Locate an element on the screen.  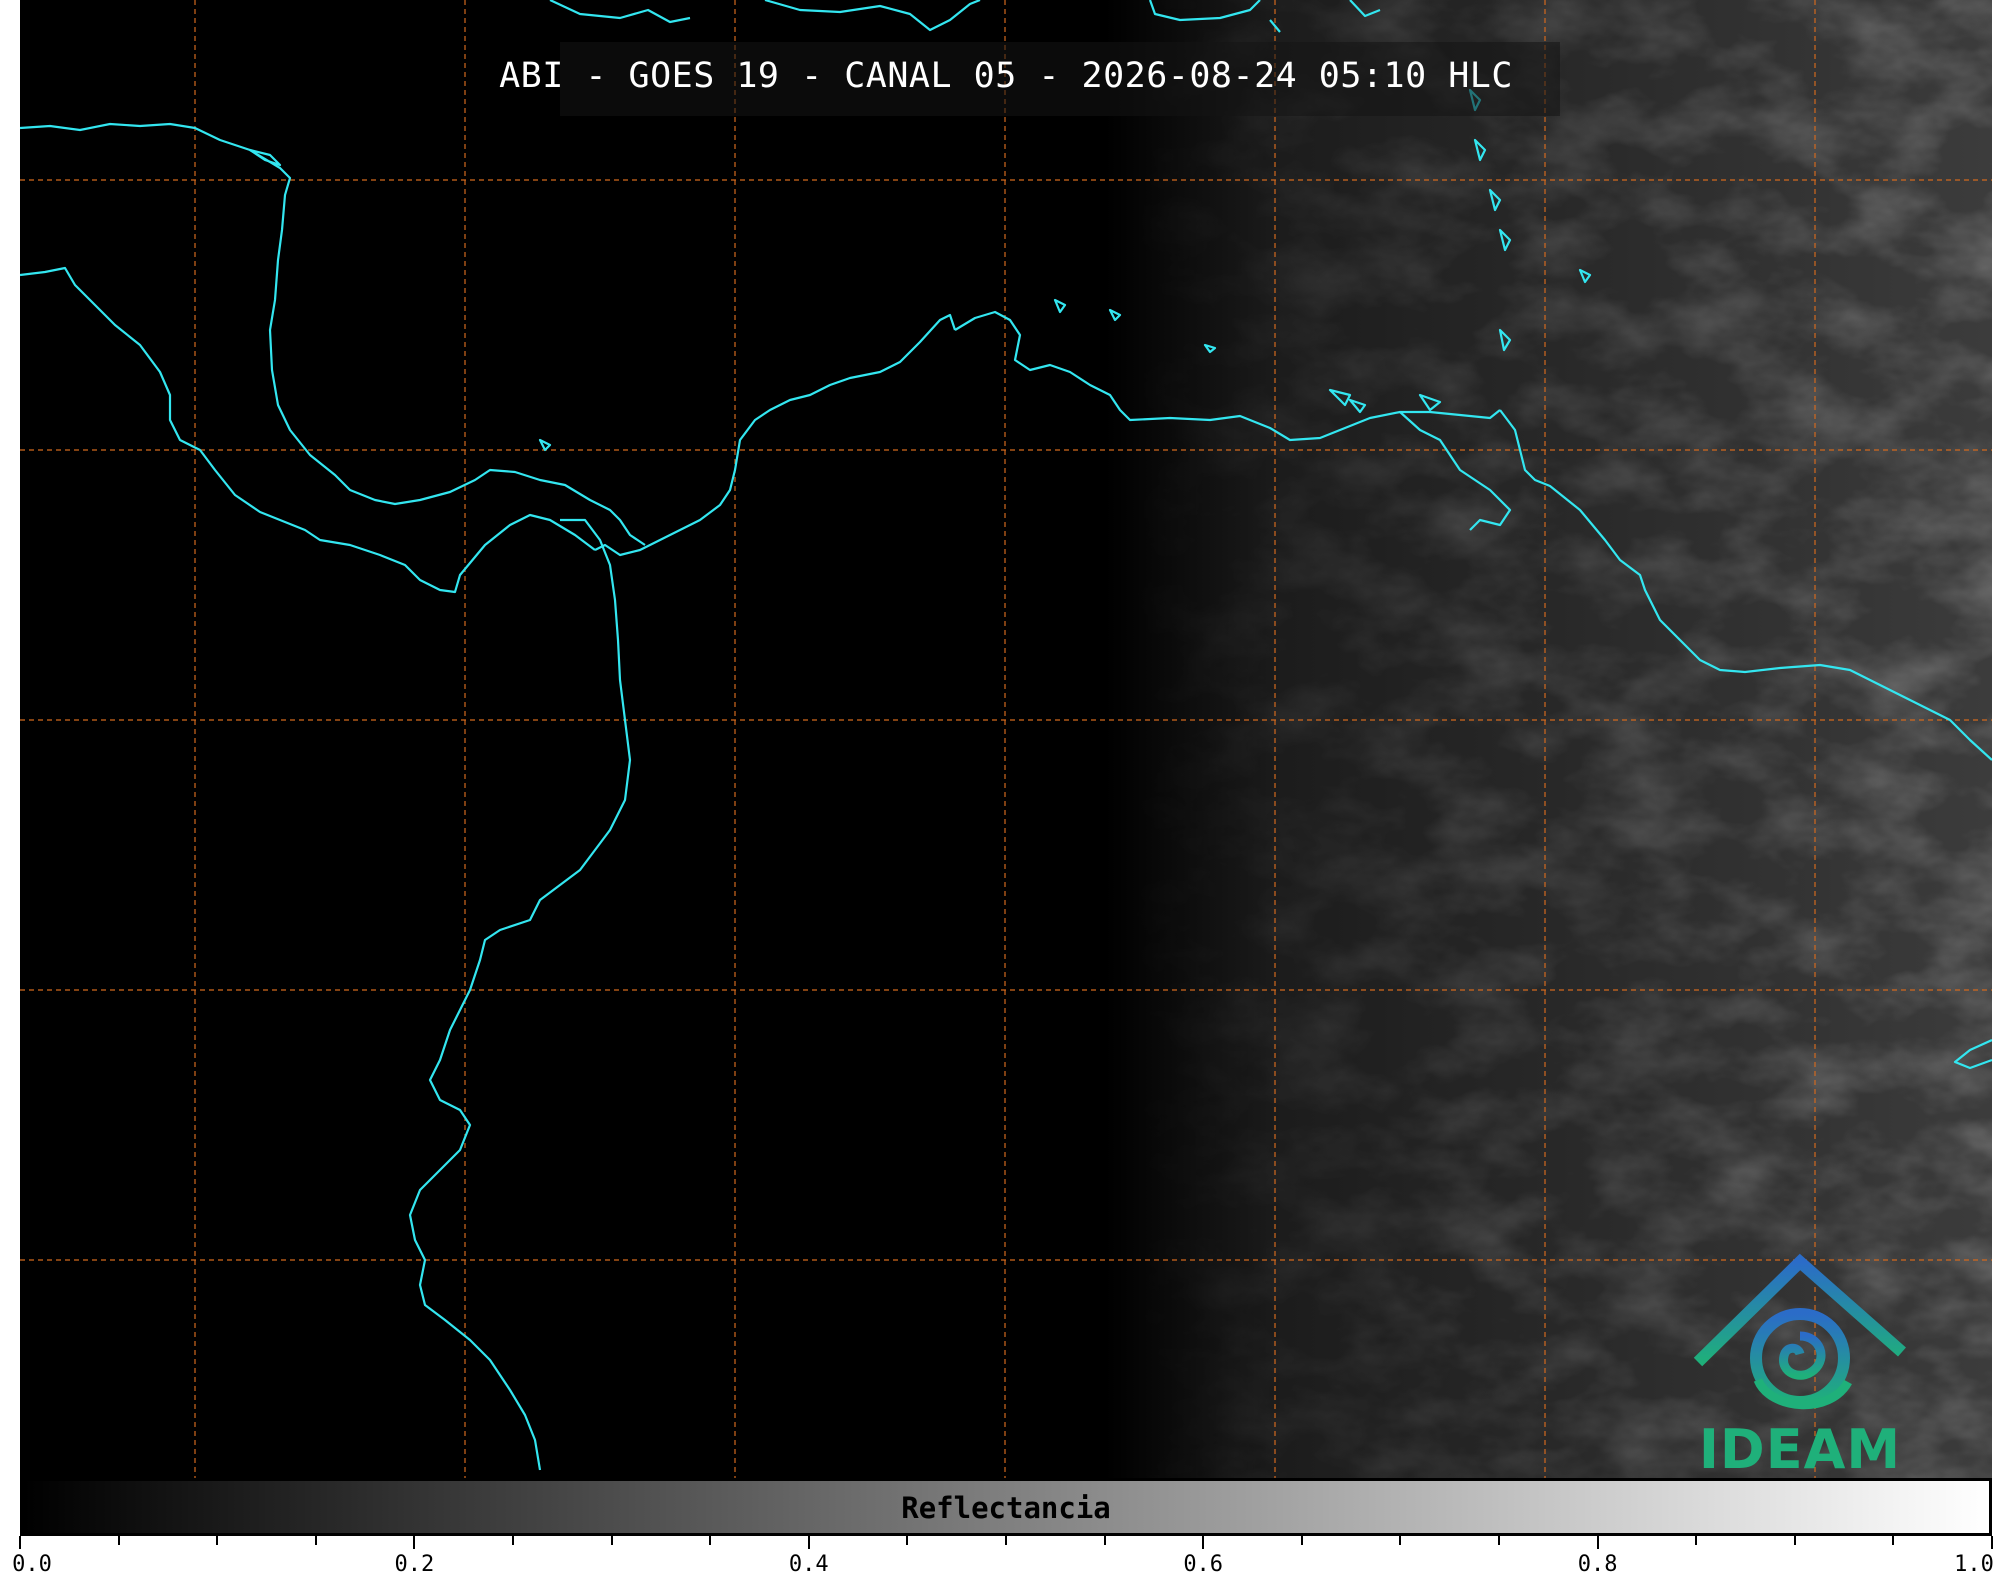
ideam-logo: IDEAM is located at coordinates (1800, 1364).